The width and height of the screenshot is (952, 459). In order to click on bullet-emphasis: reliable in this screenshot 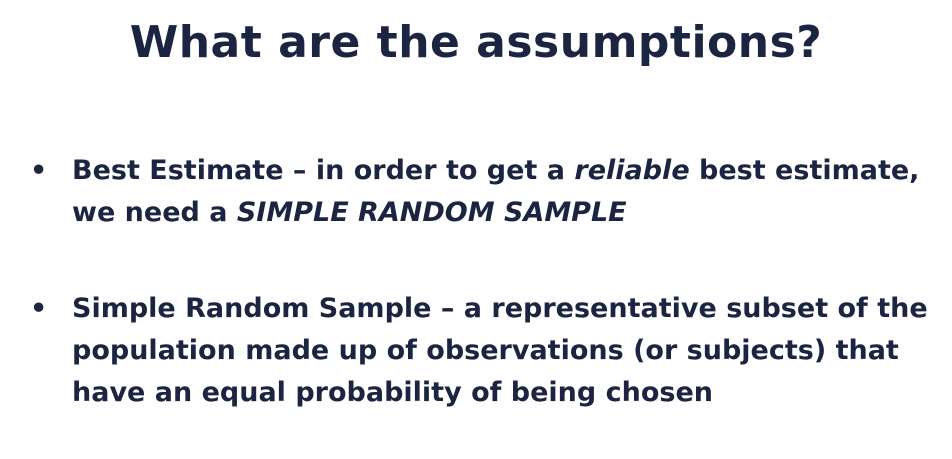, I will do `click(632, 170)`.